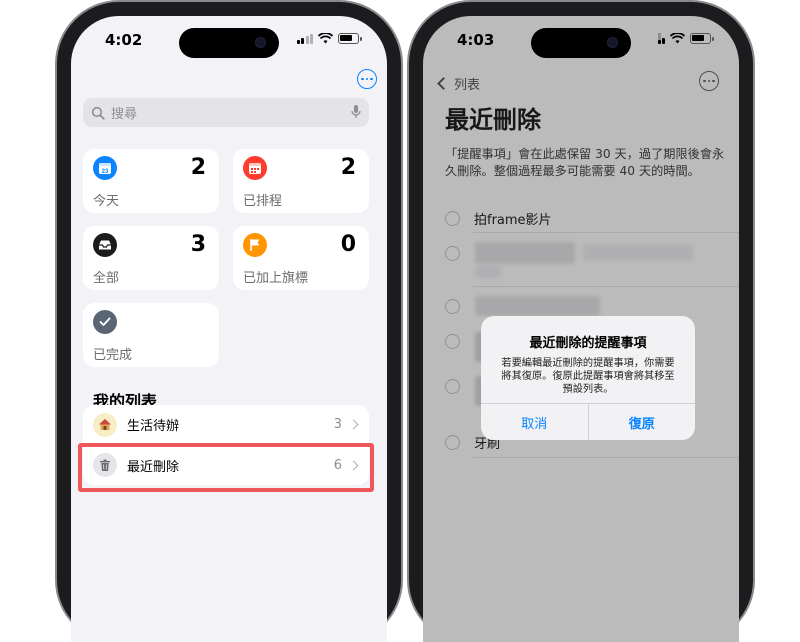 This screenshot has height=642, width=800. I want to click on calendar-grid-icon, so click(255, 168).